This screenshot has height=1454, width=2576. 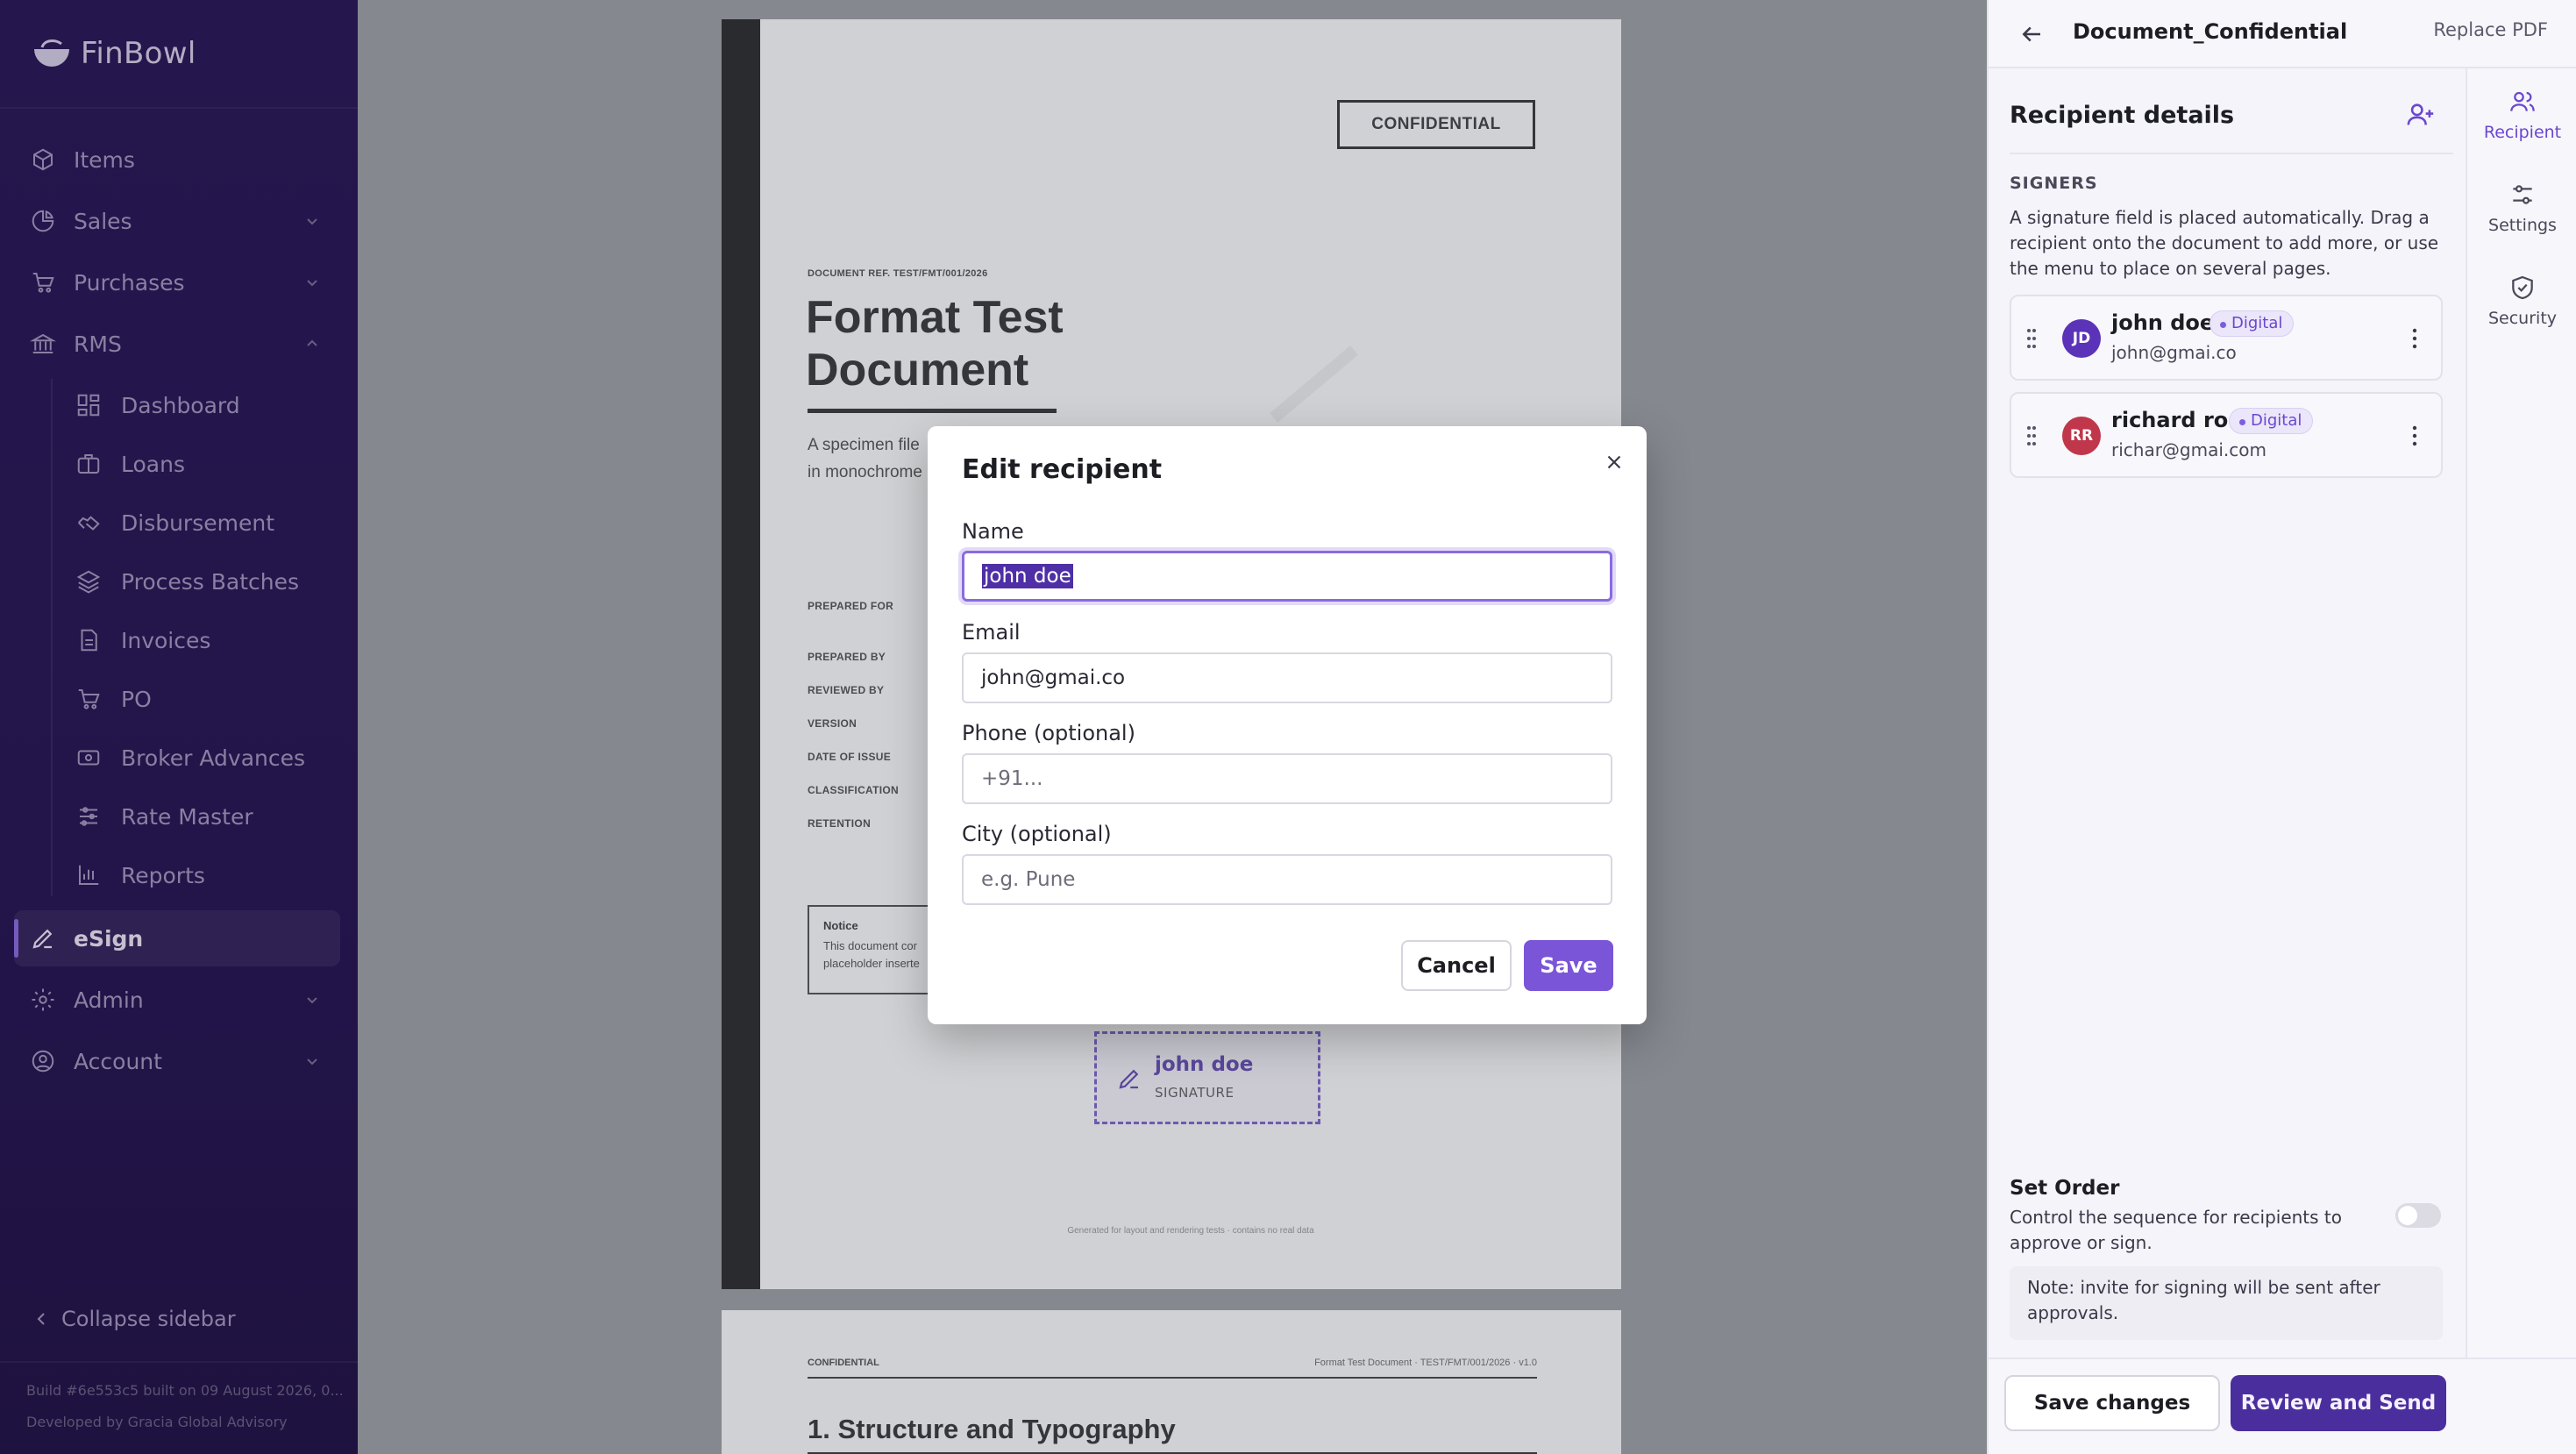 I want to click on phone-label: Phone (optional), so click(x=1048, y=733).